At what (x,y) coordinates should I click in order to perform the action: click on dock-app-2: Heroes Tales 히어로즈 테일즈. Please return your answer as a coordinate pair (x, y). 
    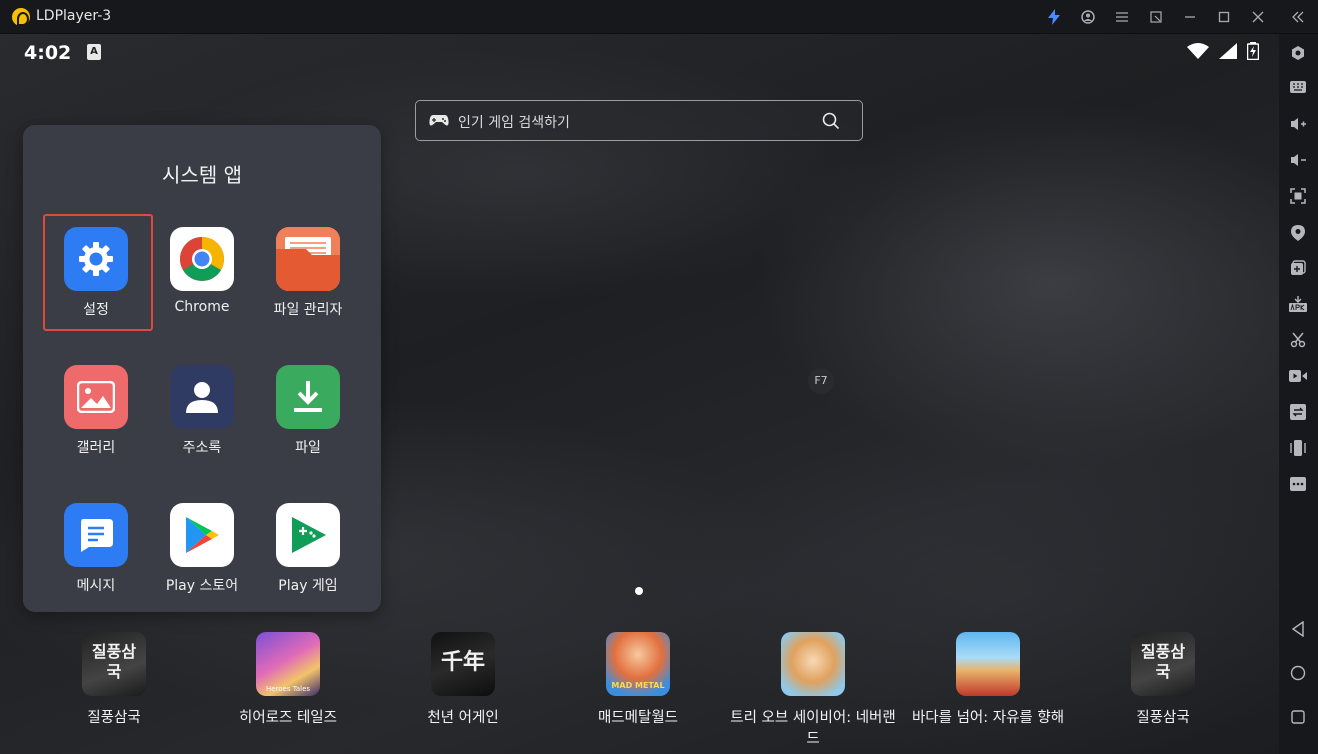
    Looking at the image, I should click on (288, 692).